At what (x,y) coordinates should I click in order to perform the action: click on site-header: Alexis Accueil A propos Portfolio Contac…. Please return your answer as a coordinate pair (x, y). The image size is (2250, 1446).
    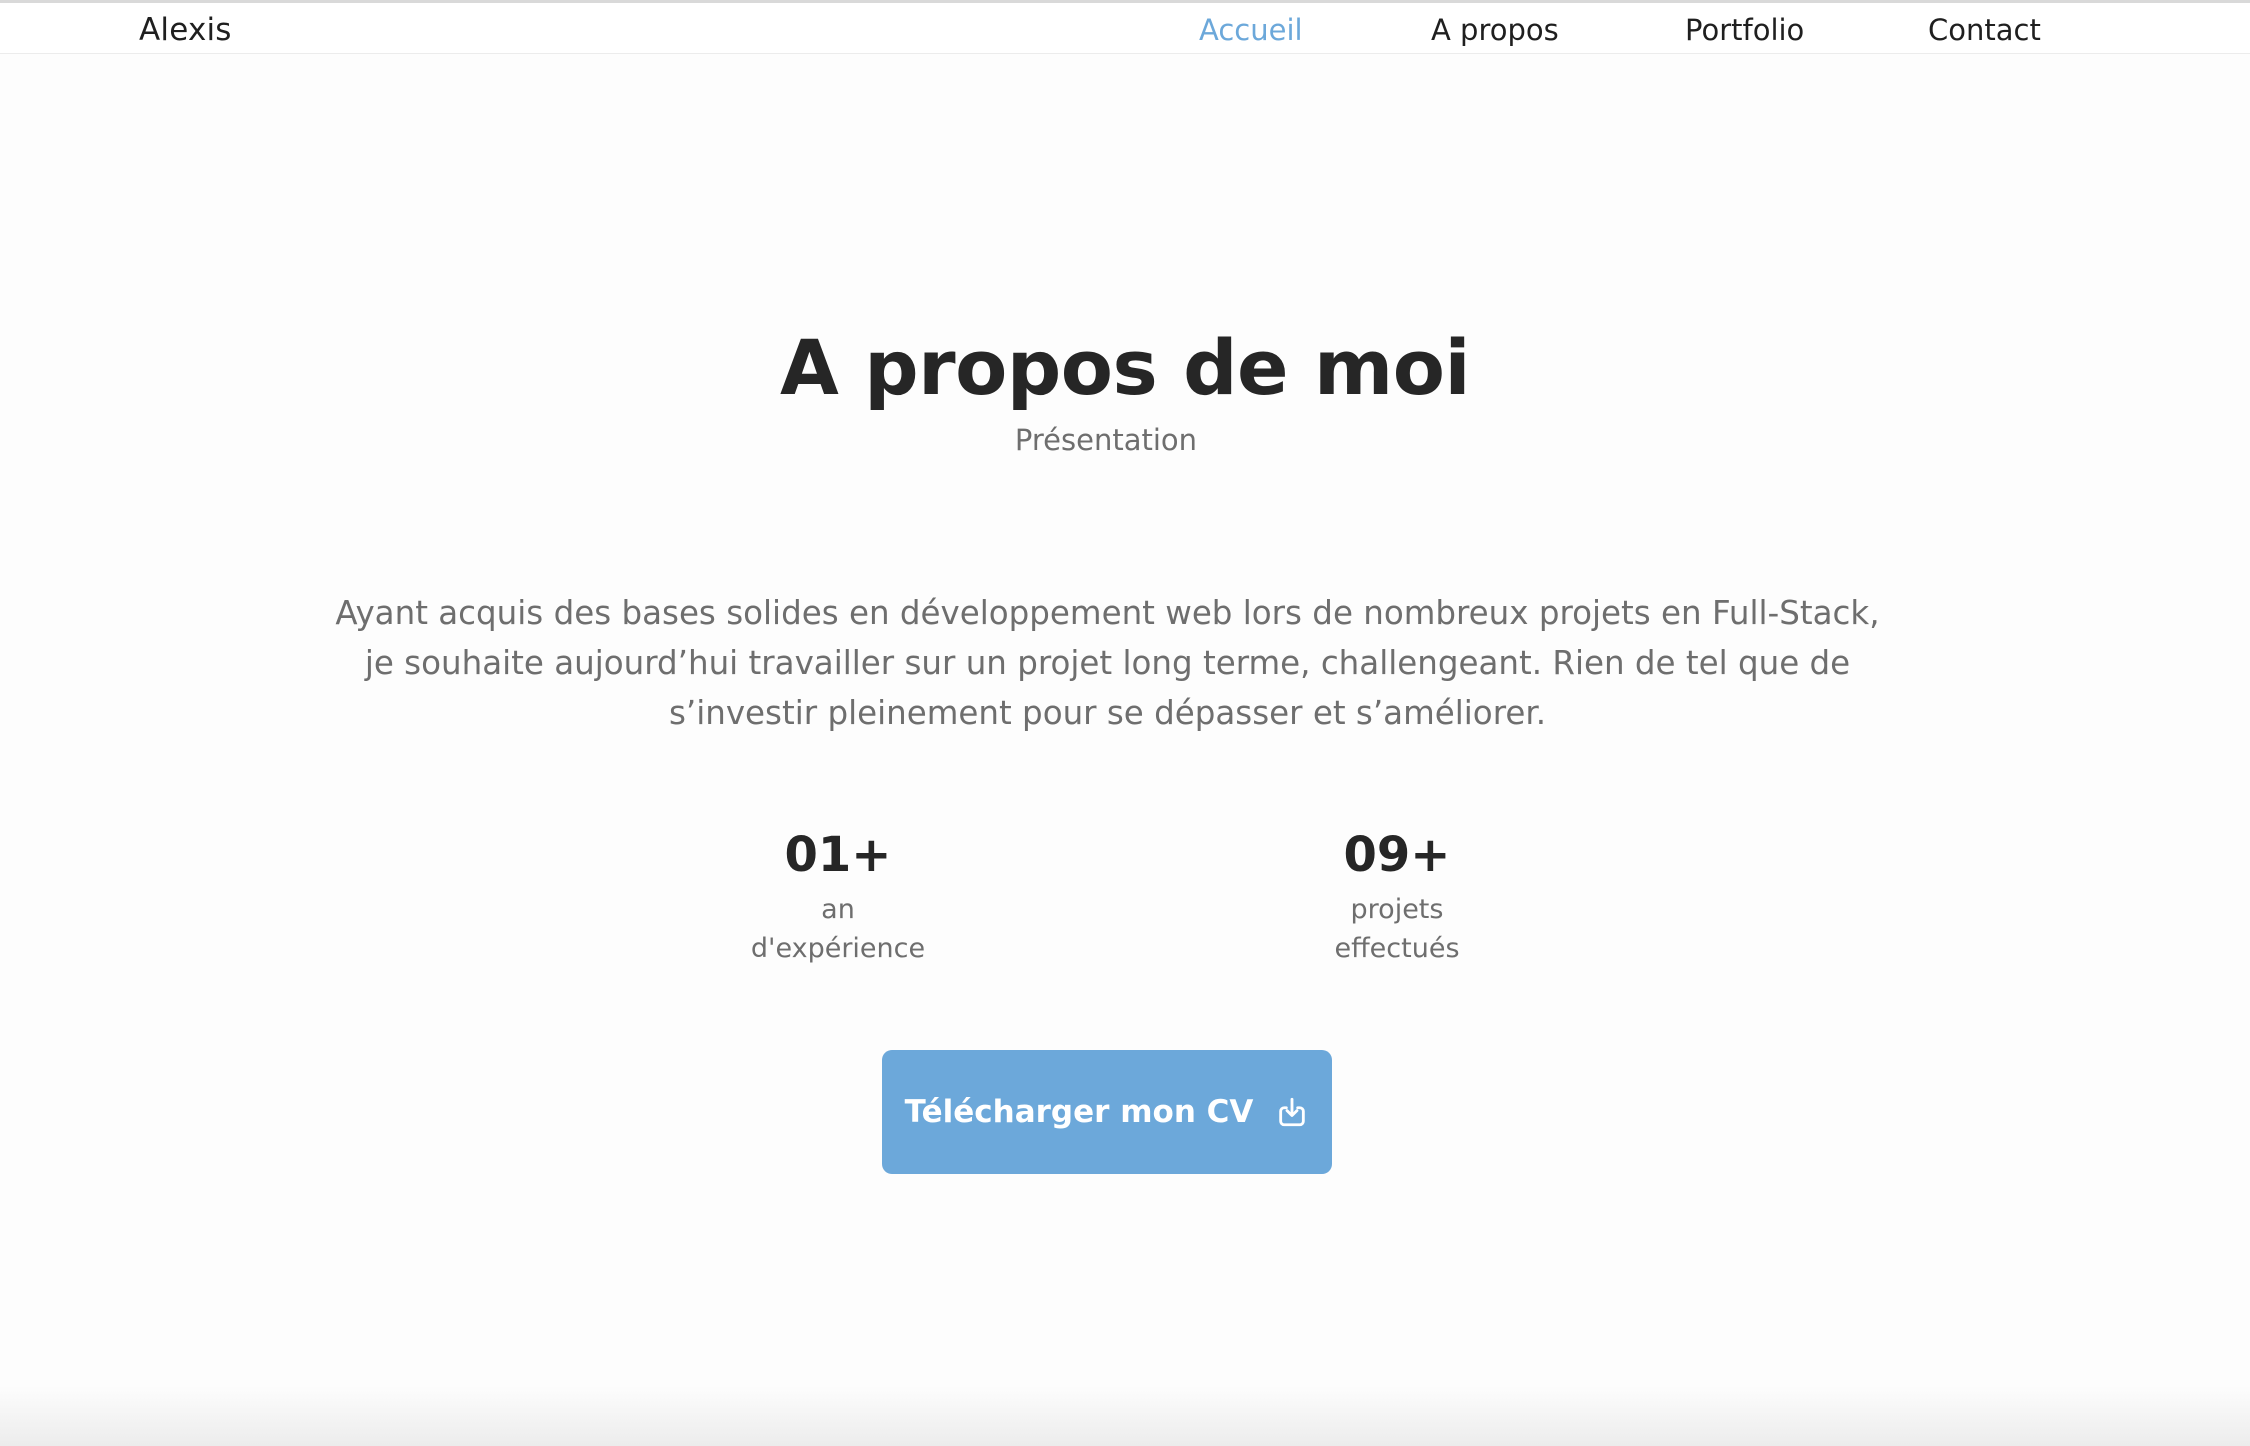
    Looking at the image, I should click on (1125, 28).